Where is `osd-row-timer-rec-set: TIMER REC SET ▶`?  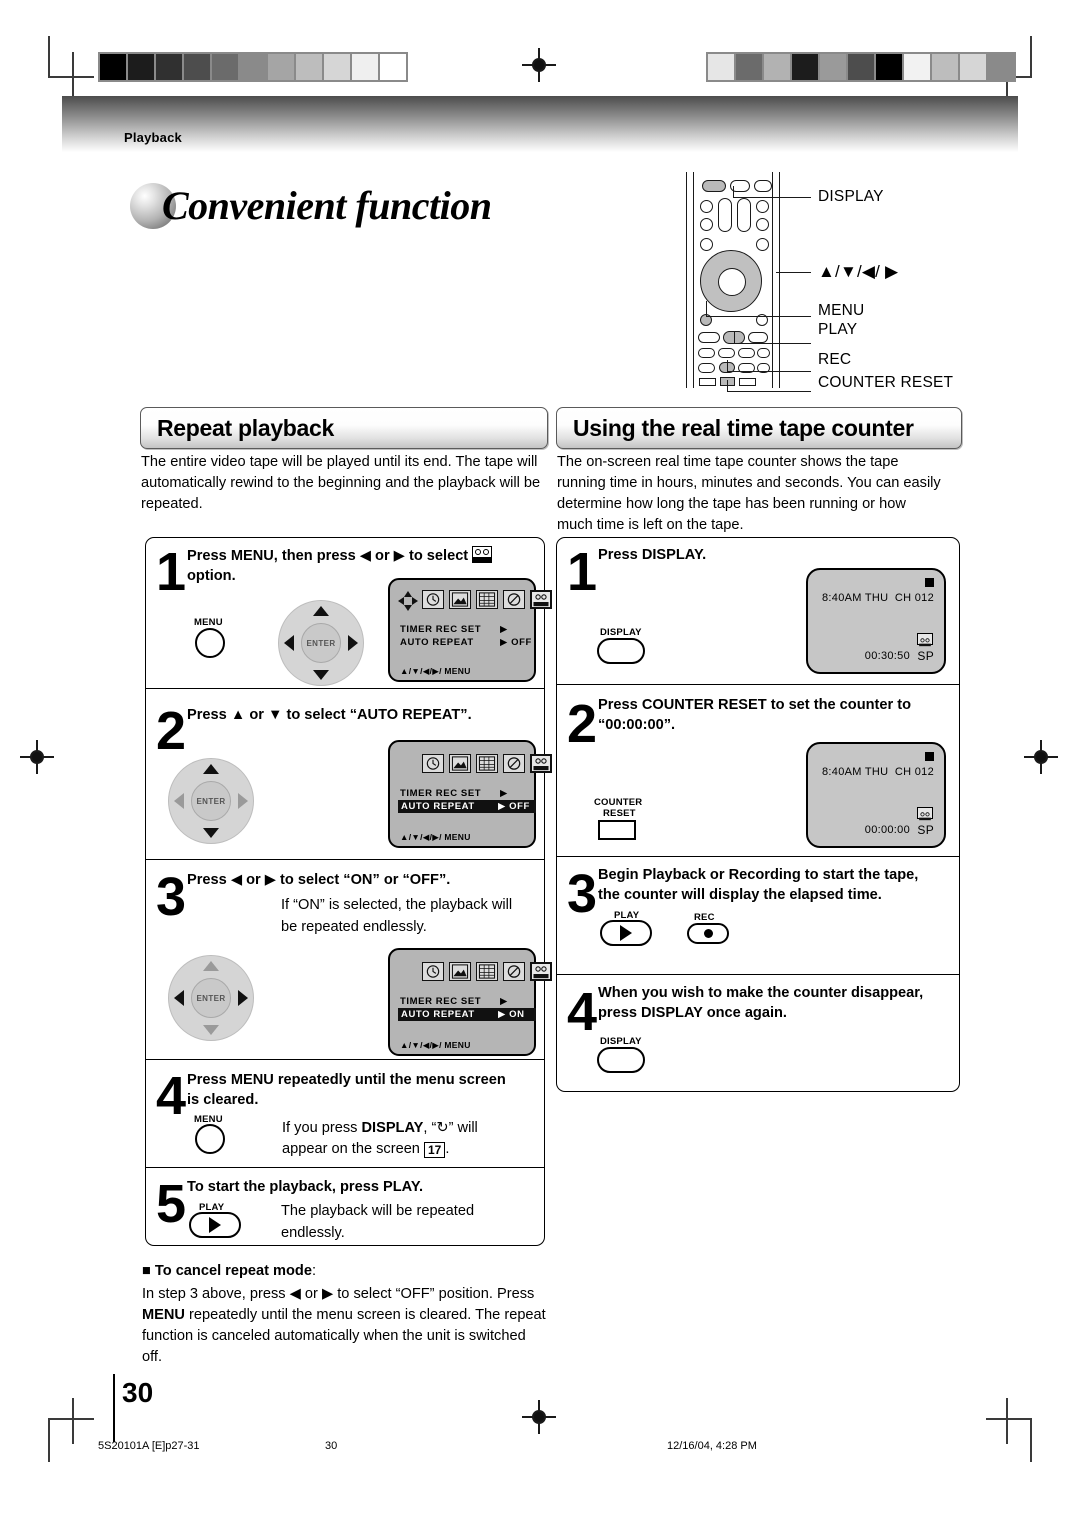
osd-row-timer-rec-set: TIMER REC SET ▶ is located at coordinates (453, 793).